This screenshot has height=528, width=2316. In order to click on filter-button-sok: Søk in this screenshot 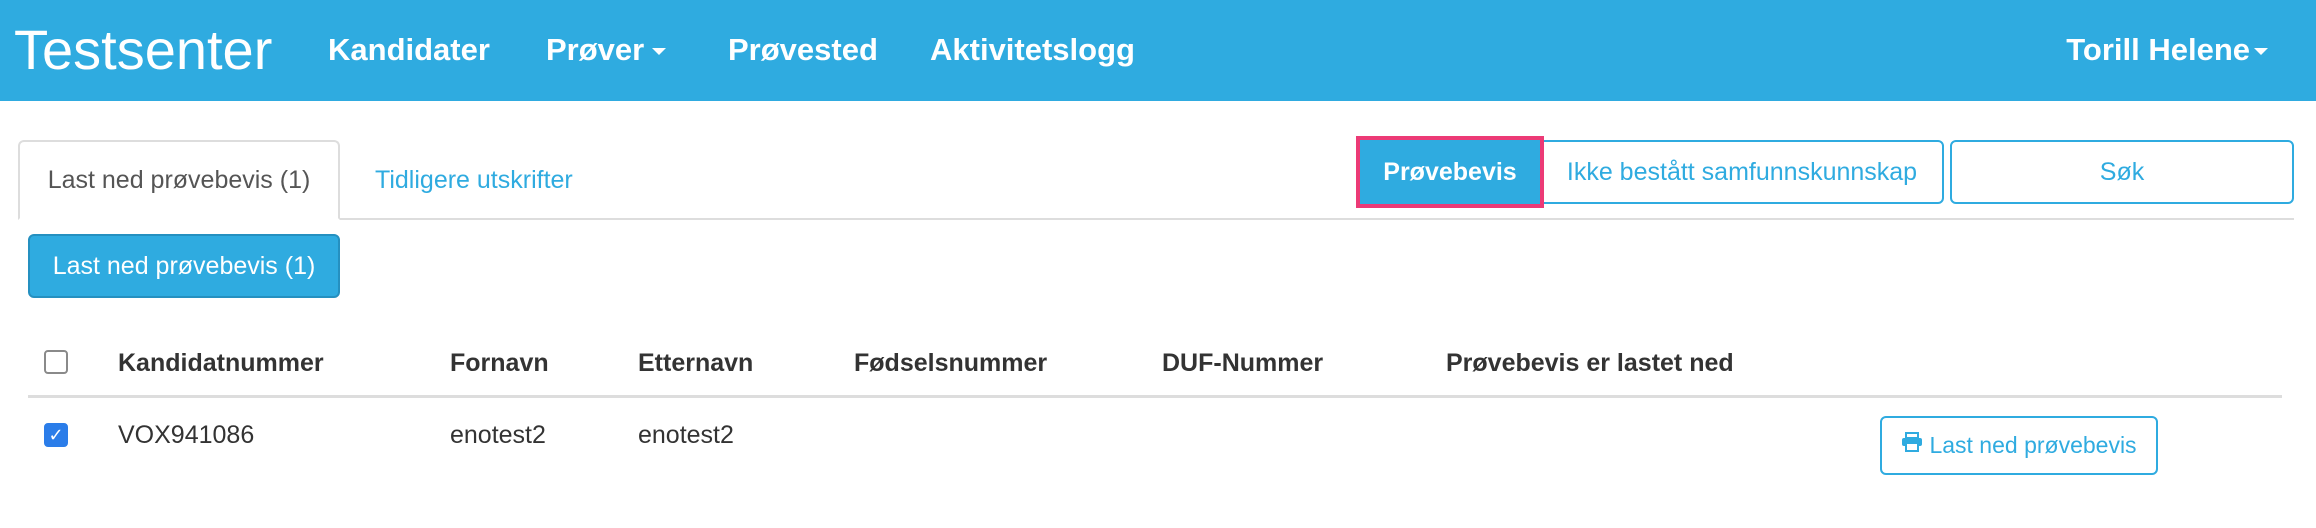, I will do `click(2122, 172)`.